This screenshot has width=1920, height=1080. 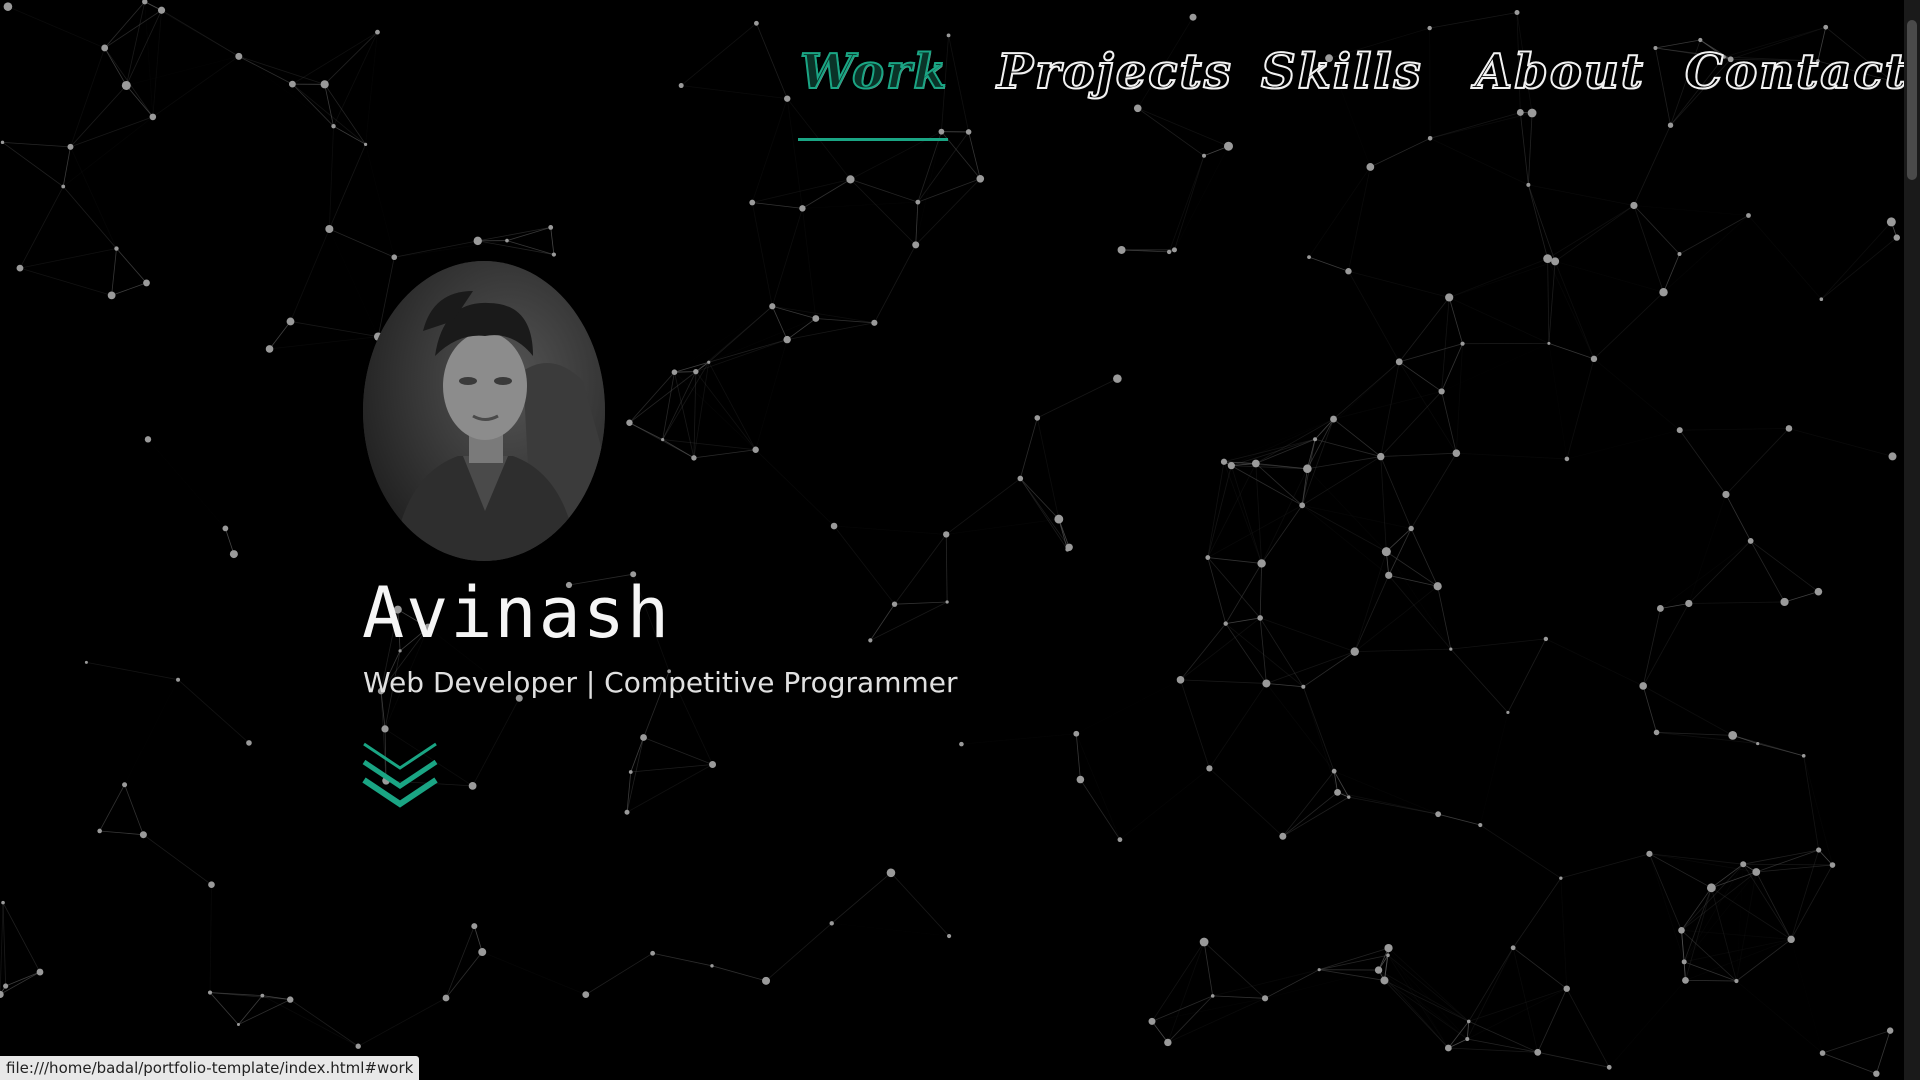 I want to click on nav-link-projects: Projects, so click(x=1114, y=72).